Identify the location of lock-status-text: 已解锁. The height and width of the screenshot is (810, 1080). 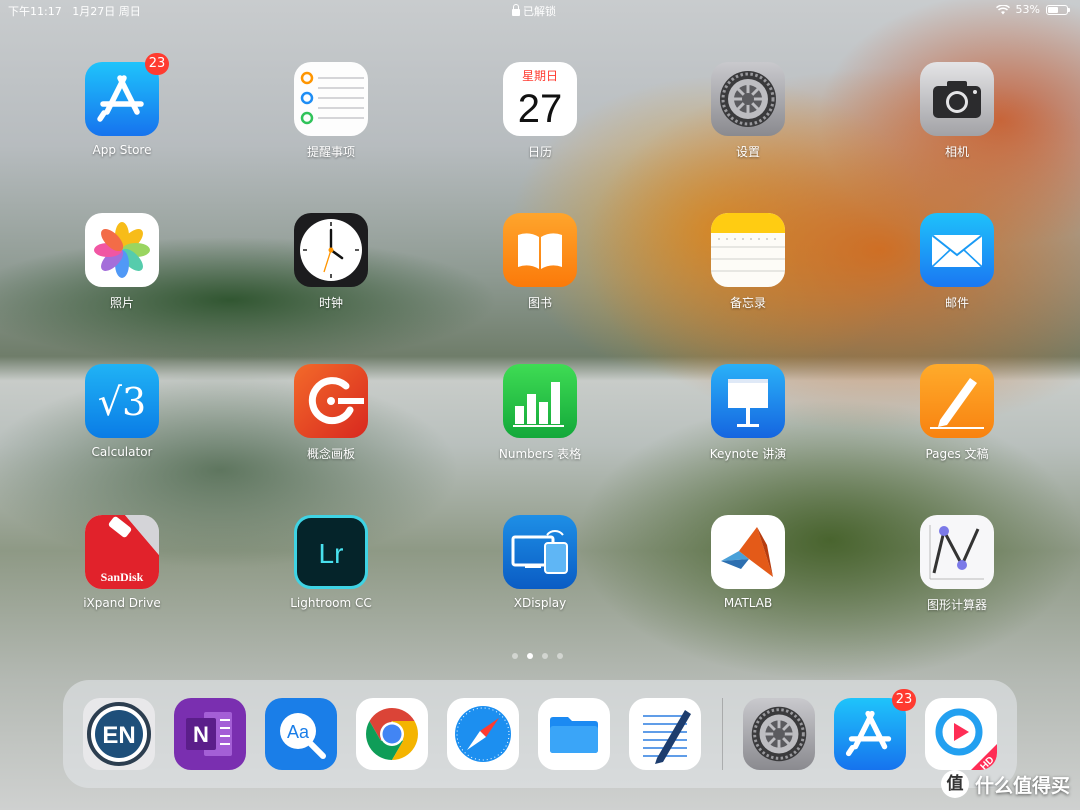
(539, 11).